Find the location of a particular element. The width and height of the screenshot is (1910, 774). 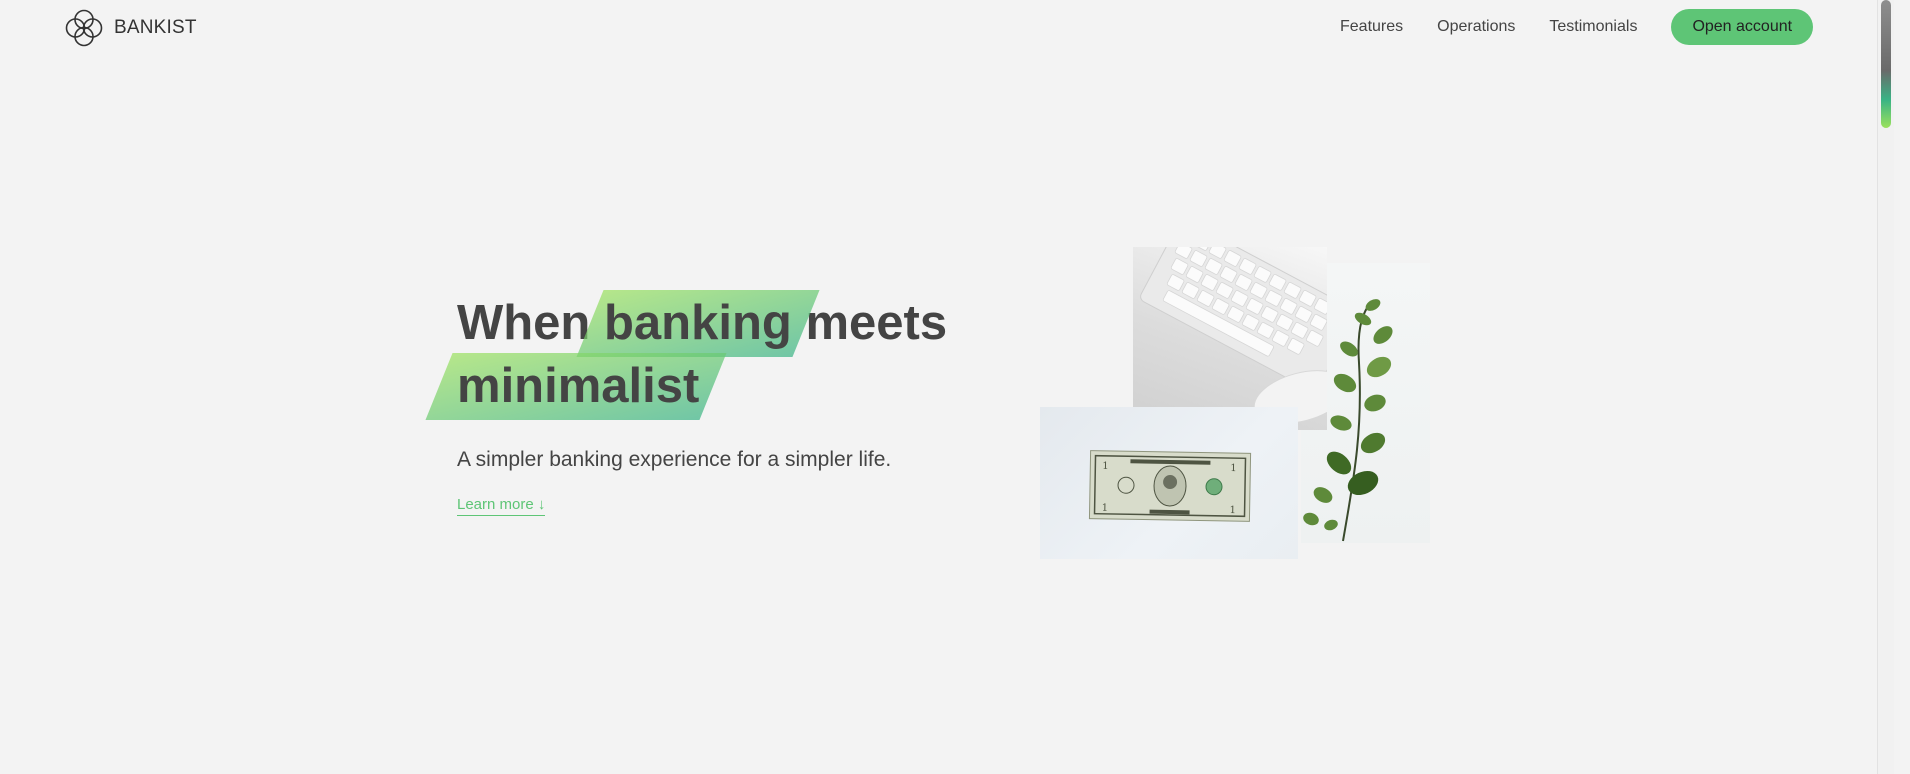

hero-title: When banking meets minimalist is located at coordinates (702, 355).